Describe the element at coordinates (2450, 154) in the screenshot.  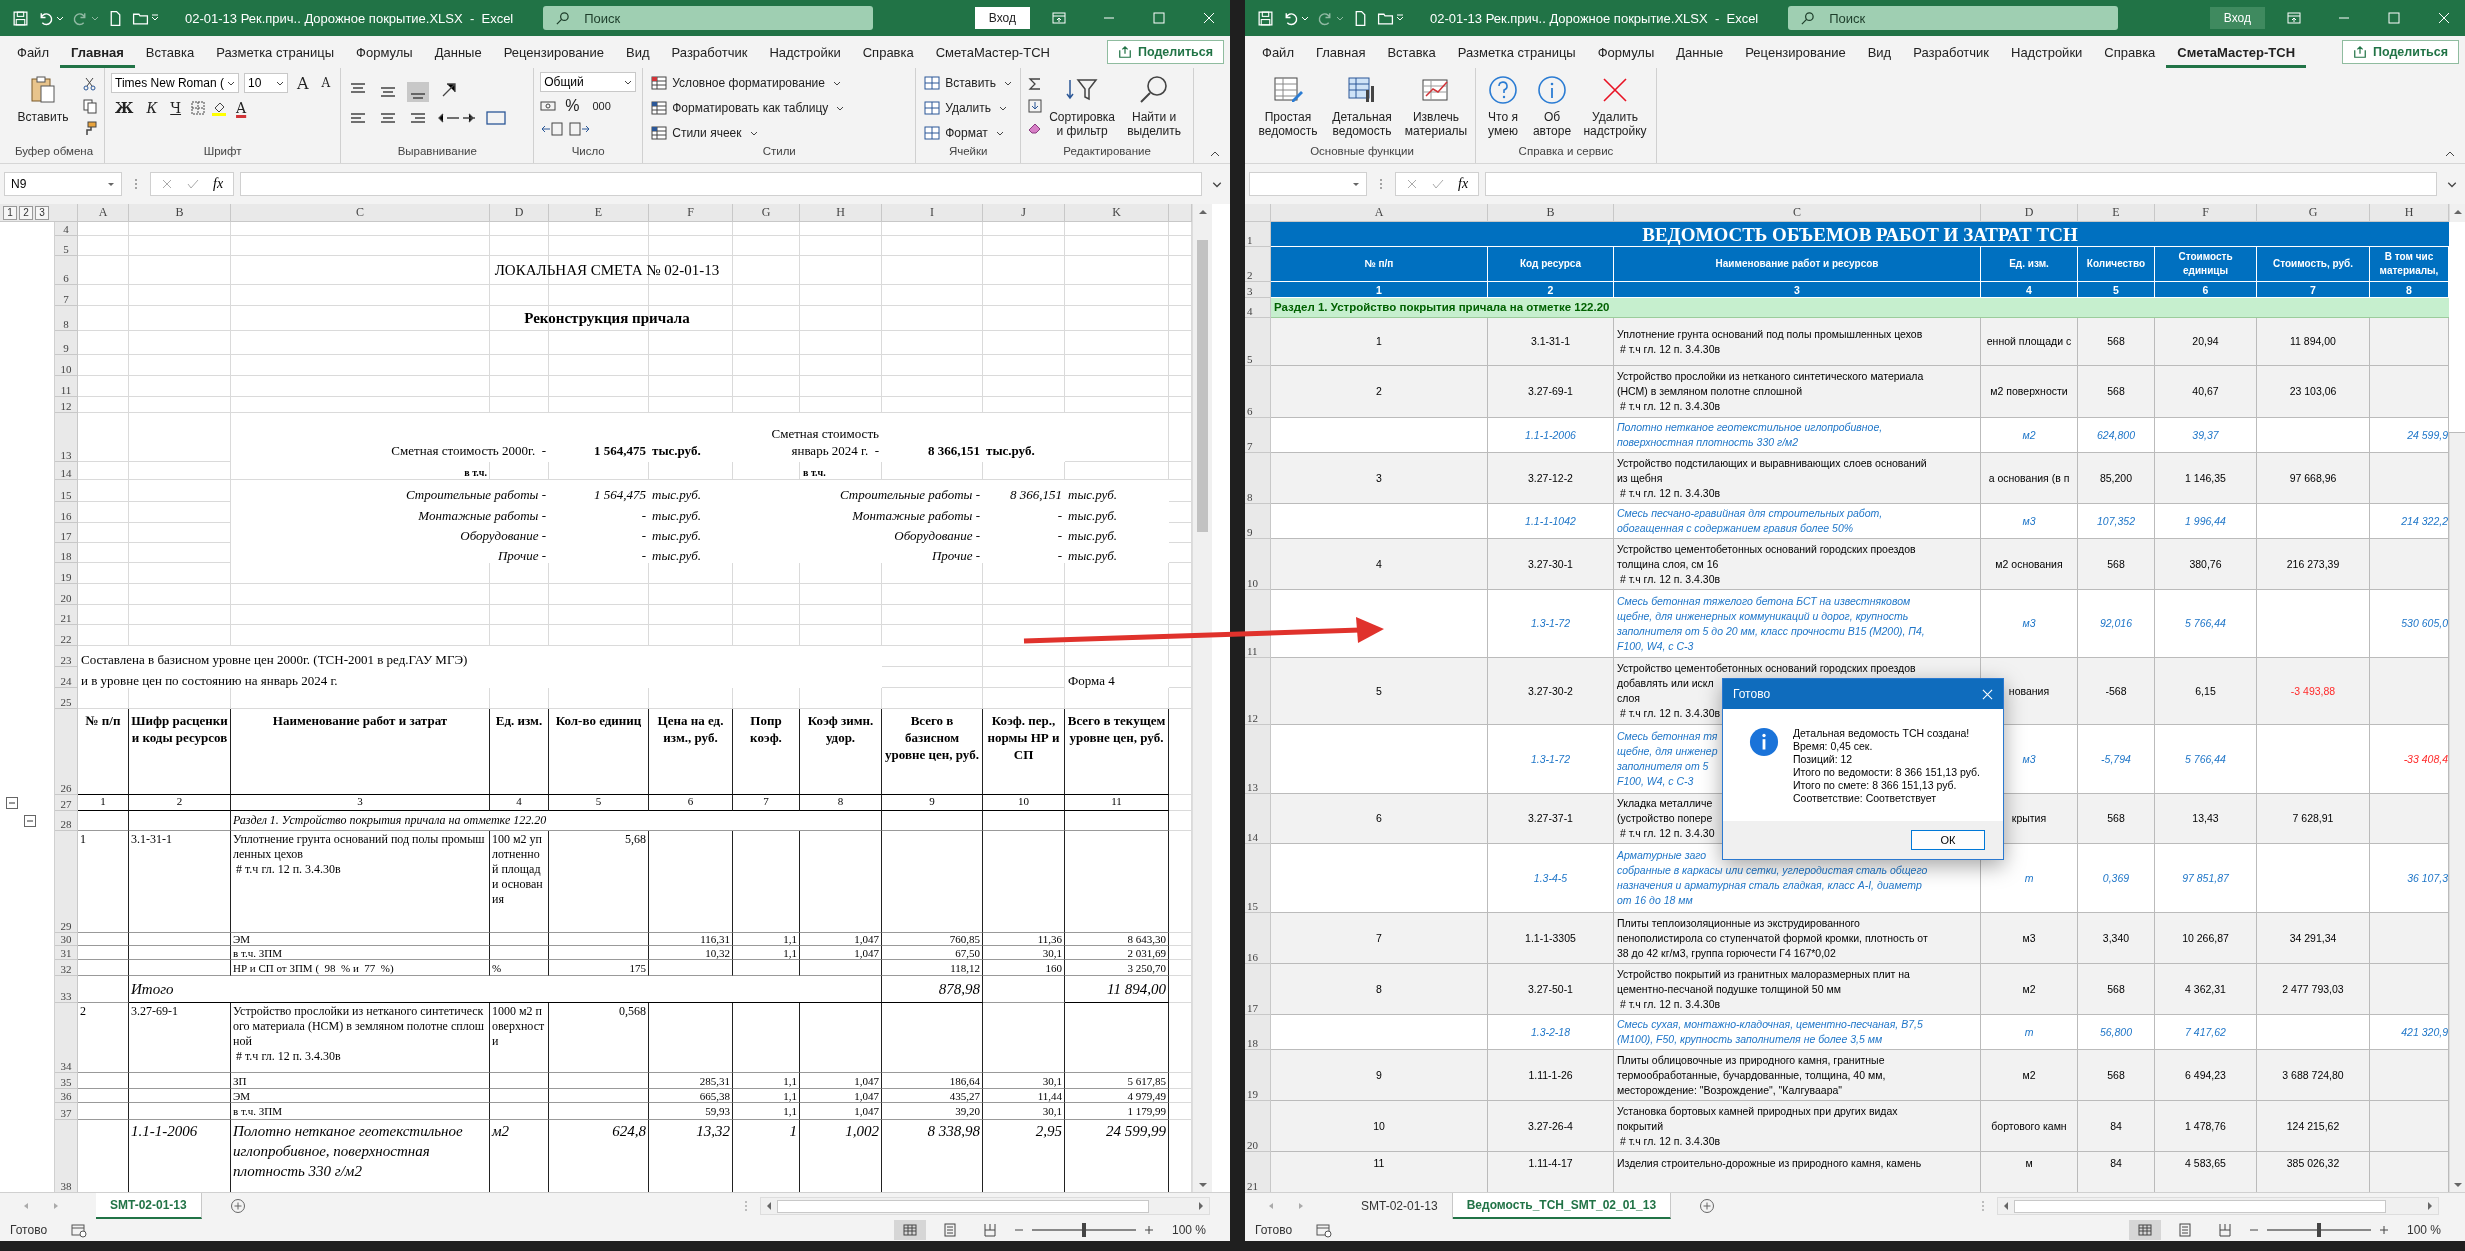
I see `collapse-ribbon-icon` at that location.